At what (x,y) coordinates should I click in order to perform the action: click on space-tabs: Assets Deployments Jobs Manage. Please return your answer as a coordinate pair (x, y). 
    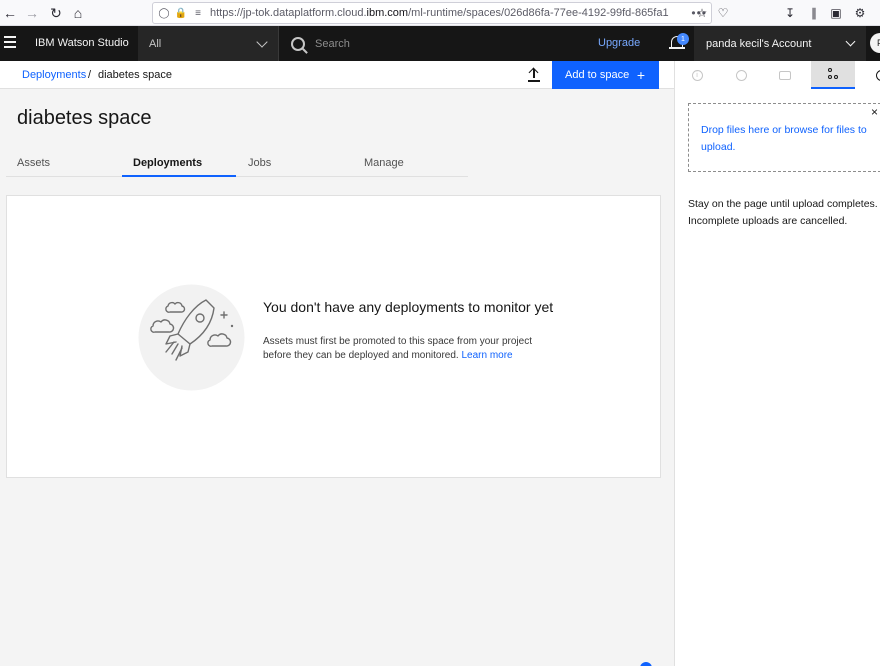
    Looking at the image, I should click on (237, 164).